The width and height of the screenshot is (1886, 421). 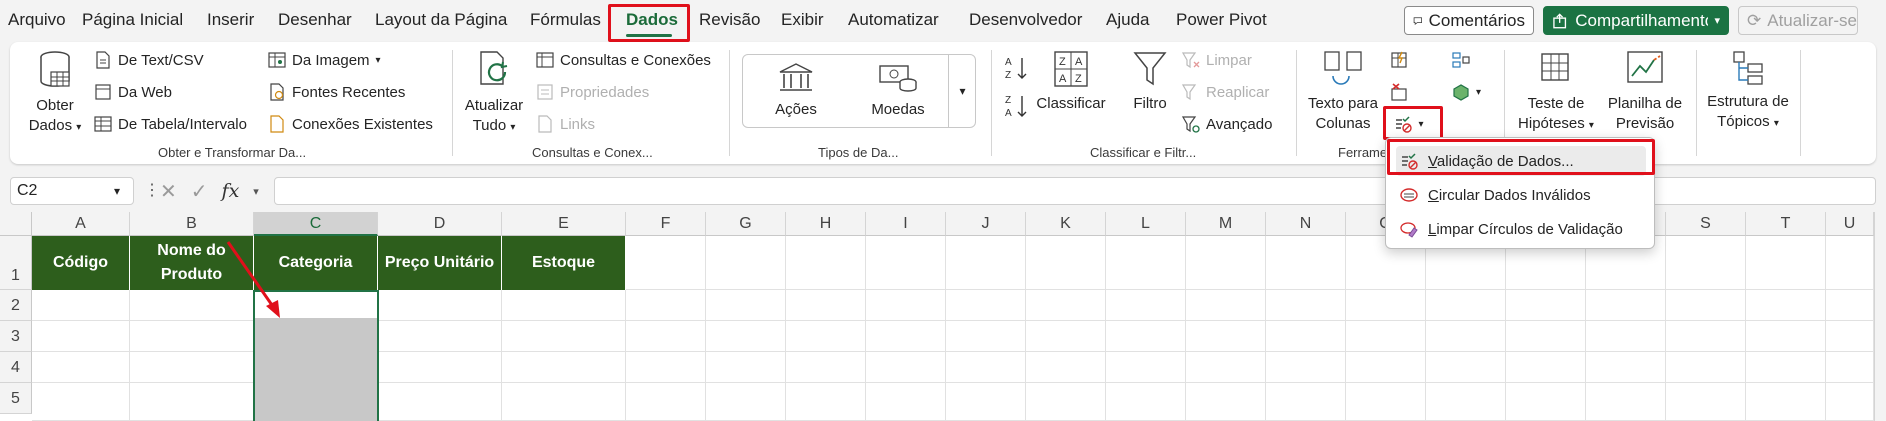 What do you see at coordinates (1343, 123) in the screenshot?
I see `text-to-columns-label-2: Colunas` at bounding box center [1343, 123].